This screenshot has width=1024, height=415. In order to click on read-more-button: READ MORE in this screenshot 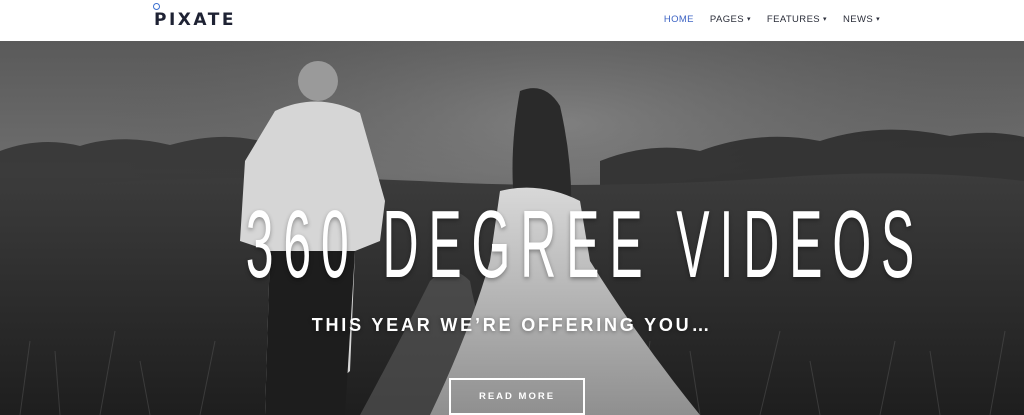, I will do `click(517, 396)`.